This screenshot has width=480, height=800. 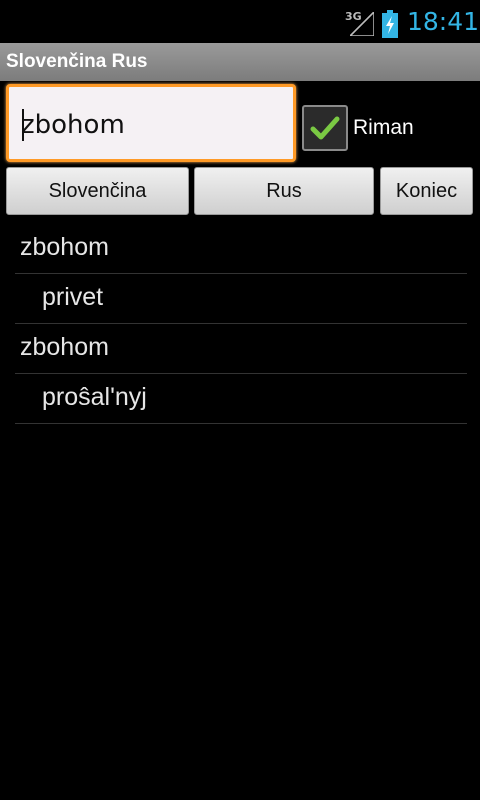 What do you see at coordinates (240, 24) in the screenshot?
I see `status-bar: 3G 18:41` at bounding box center [240, 24].